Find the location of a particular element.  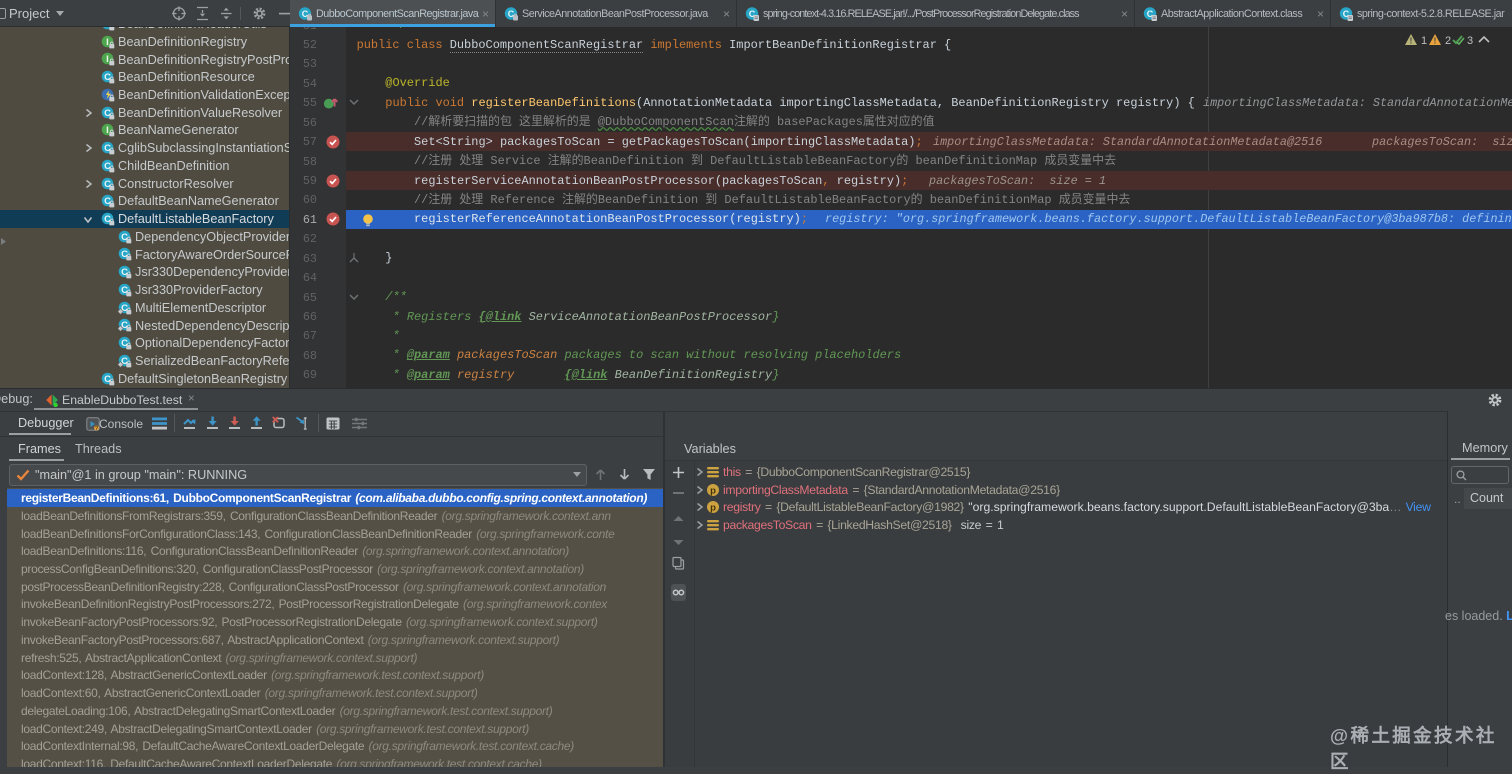

svg-text: 3 is located at coordinates (1470, 41).